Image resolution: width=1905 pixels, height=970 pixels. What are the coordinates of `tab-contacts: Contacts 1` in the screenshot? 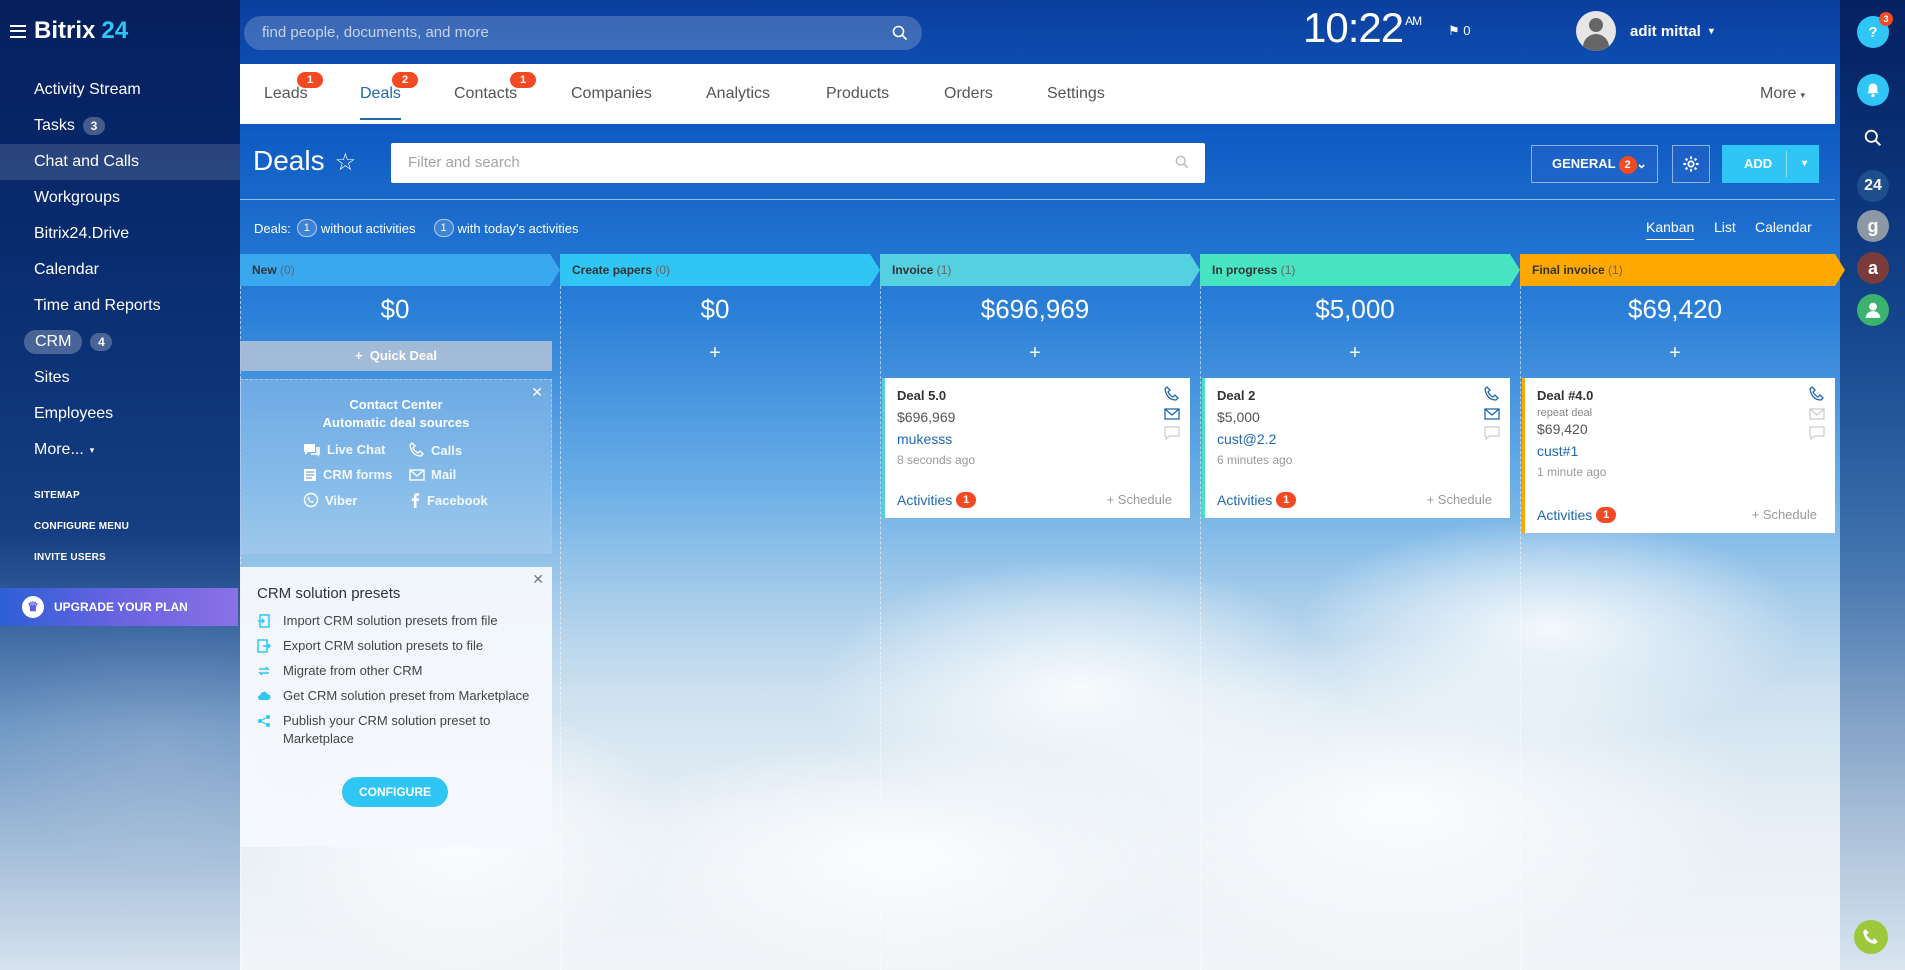 It's located at (495, 94).